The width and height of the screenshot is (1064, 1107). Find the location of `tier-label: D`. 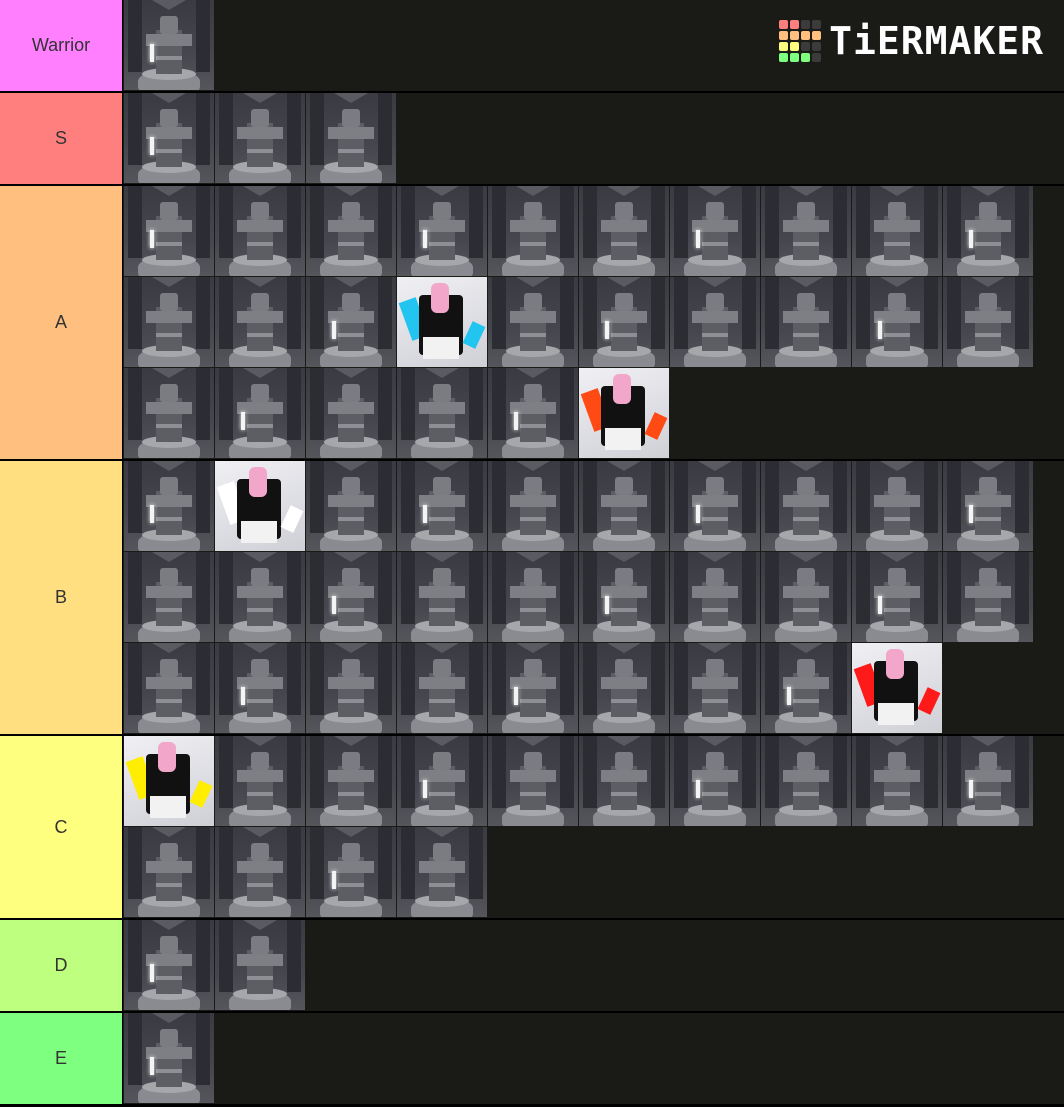

tier-label: D is located at coordinates (61, 965).